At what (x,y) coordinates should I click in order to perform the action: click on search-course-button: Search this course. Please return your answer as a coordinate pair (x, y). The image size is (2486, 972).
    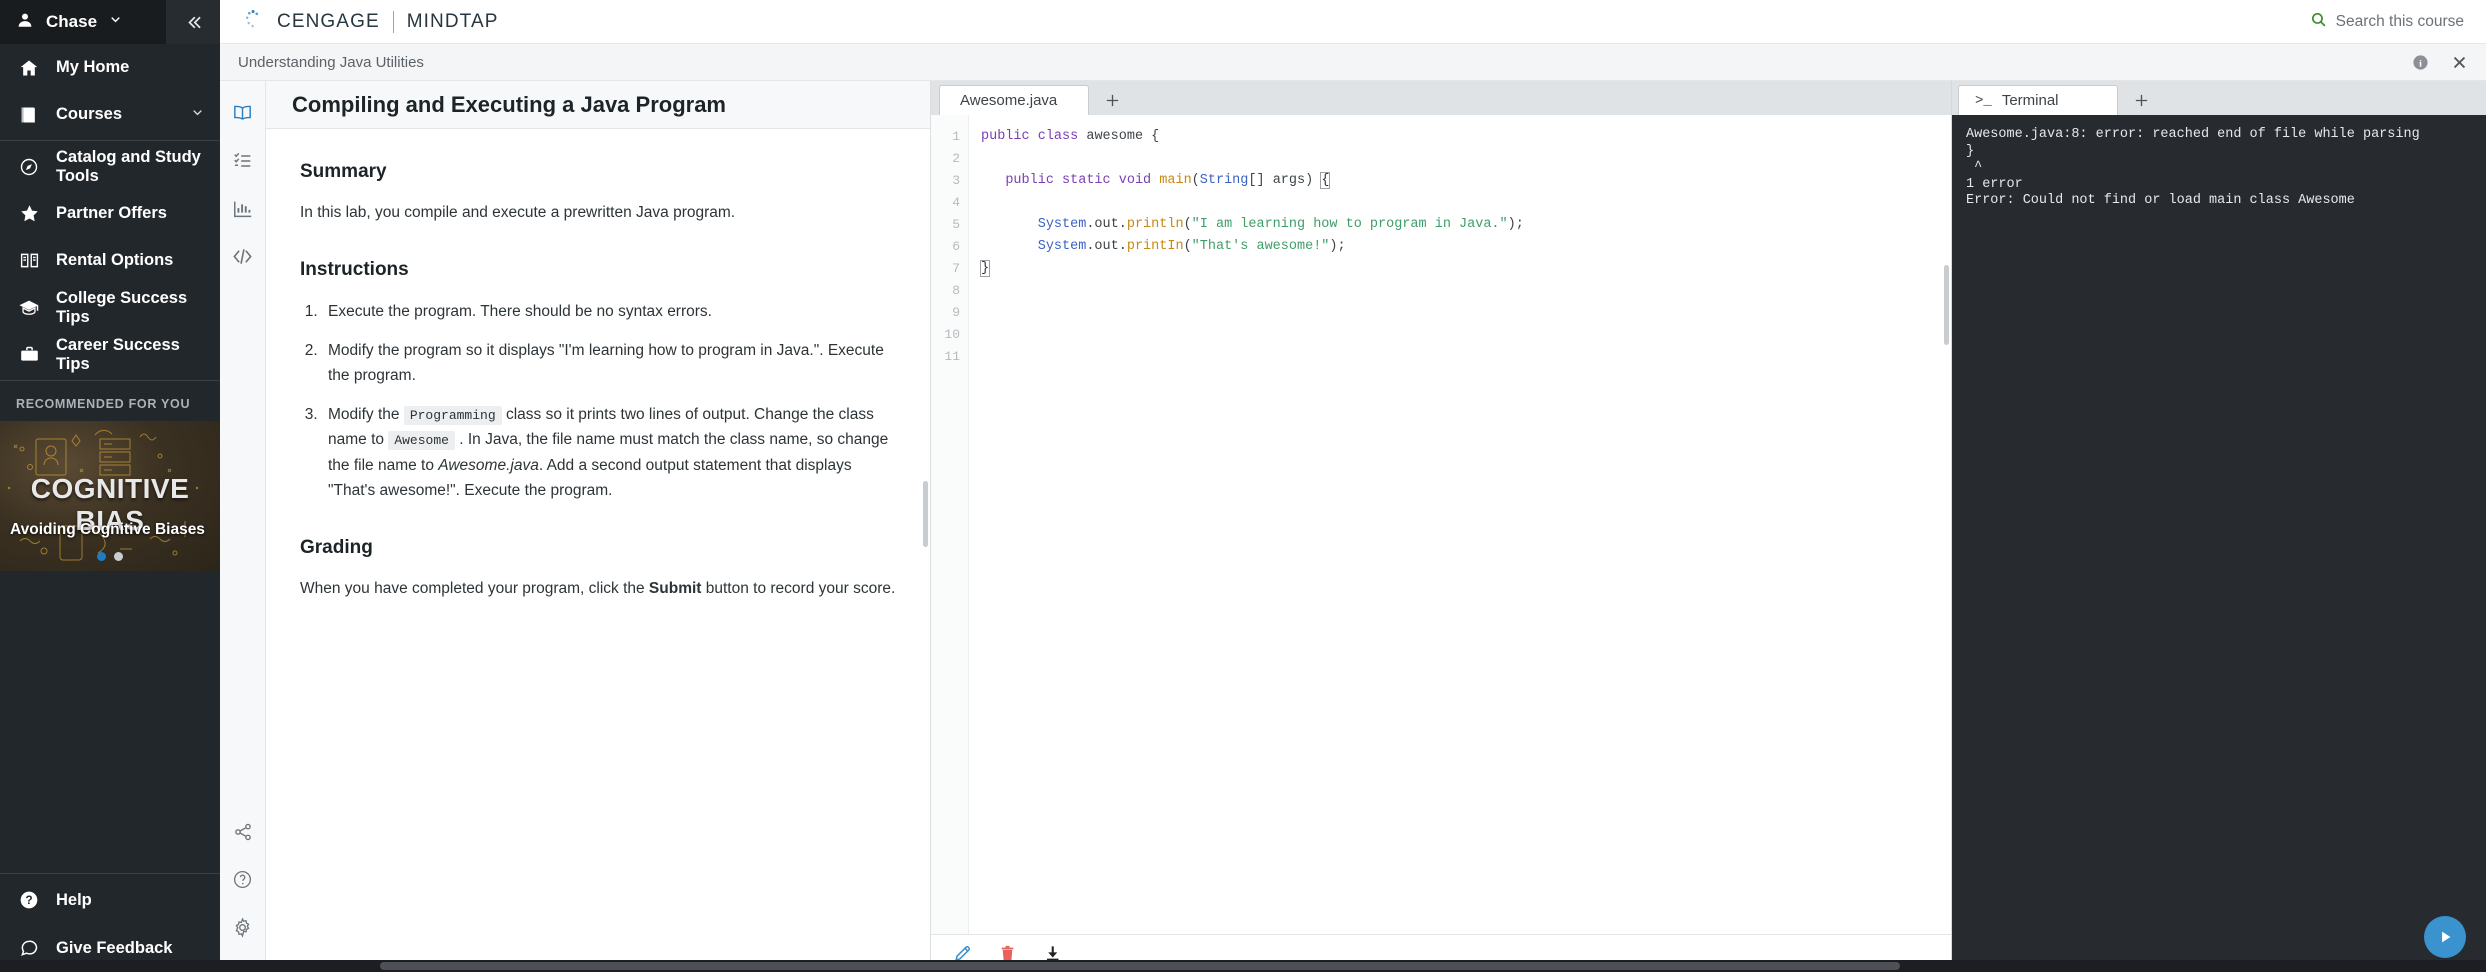
    Looking at the image, I should click on (2387, 22).